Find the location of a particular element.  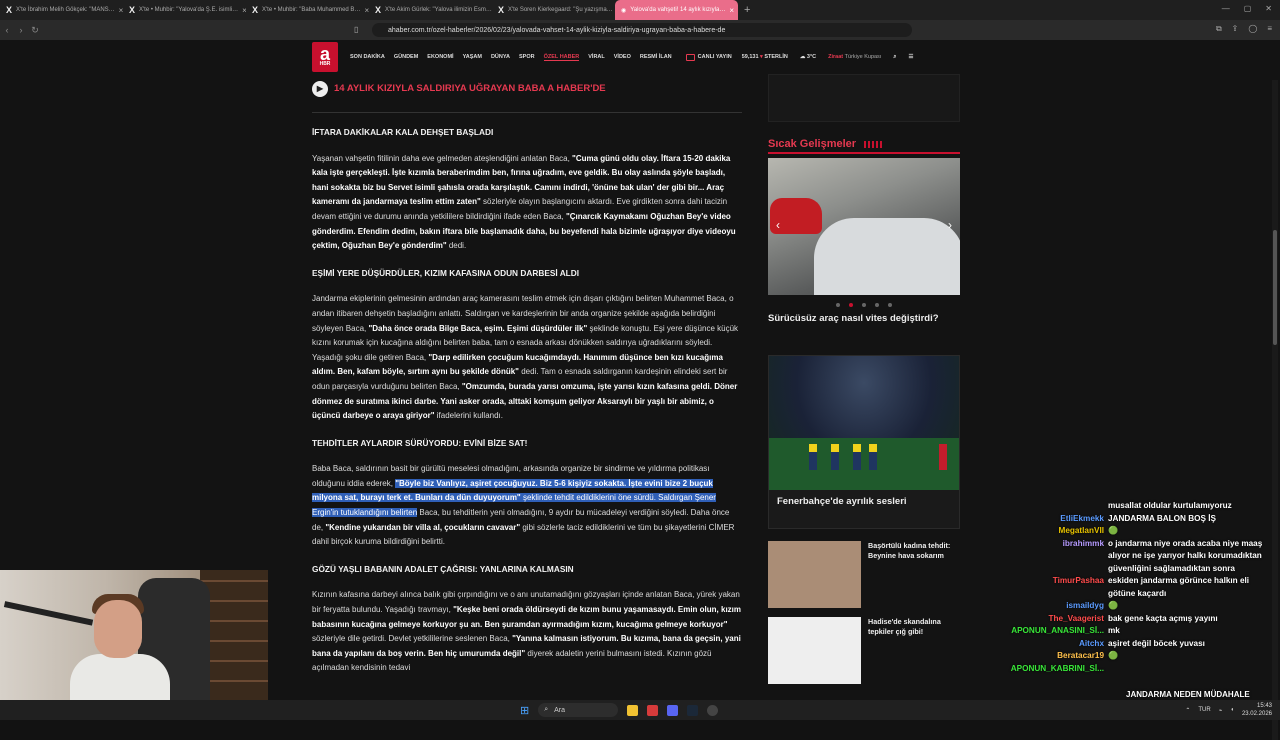

chat-message: EtliEkmekk JANDARMA BALON BOŞ İŞ is located at coordinates (1136, 519).